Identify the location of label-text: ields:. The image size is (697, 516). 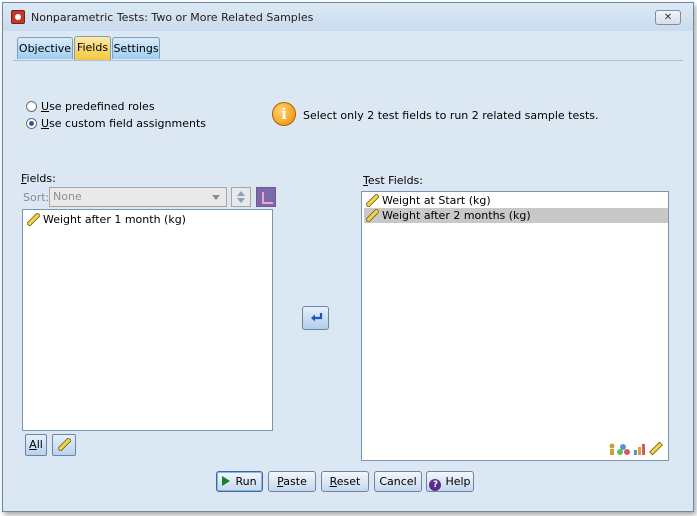
(41, 178).